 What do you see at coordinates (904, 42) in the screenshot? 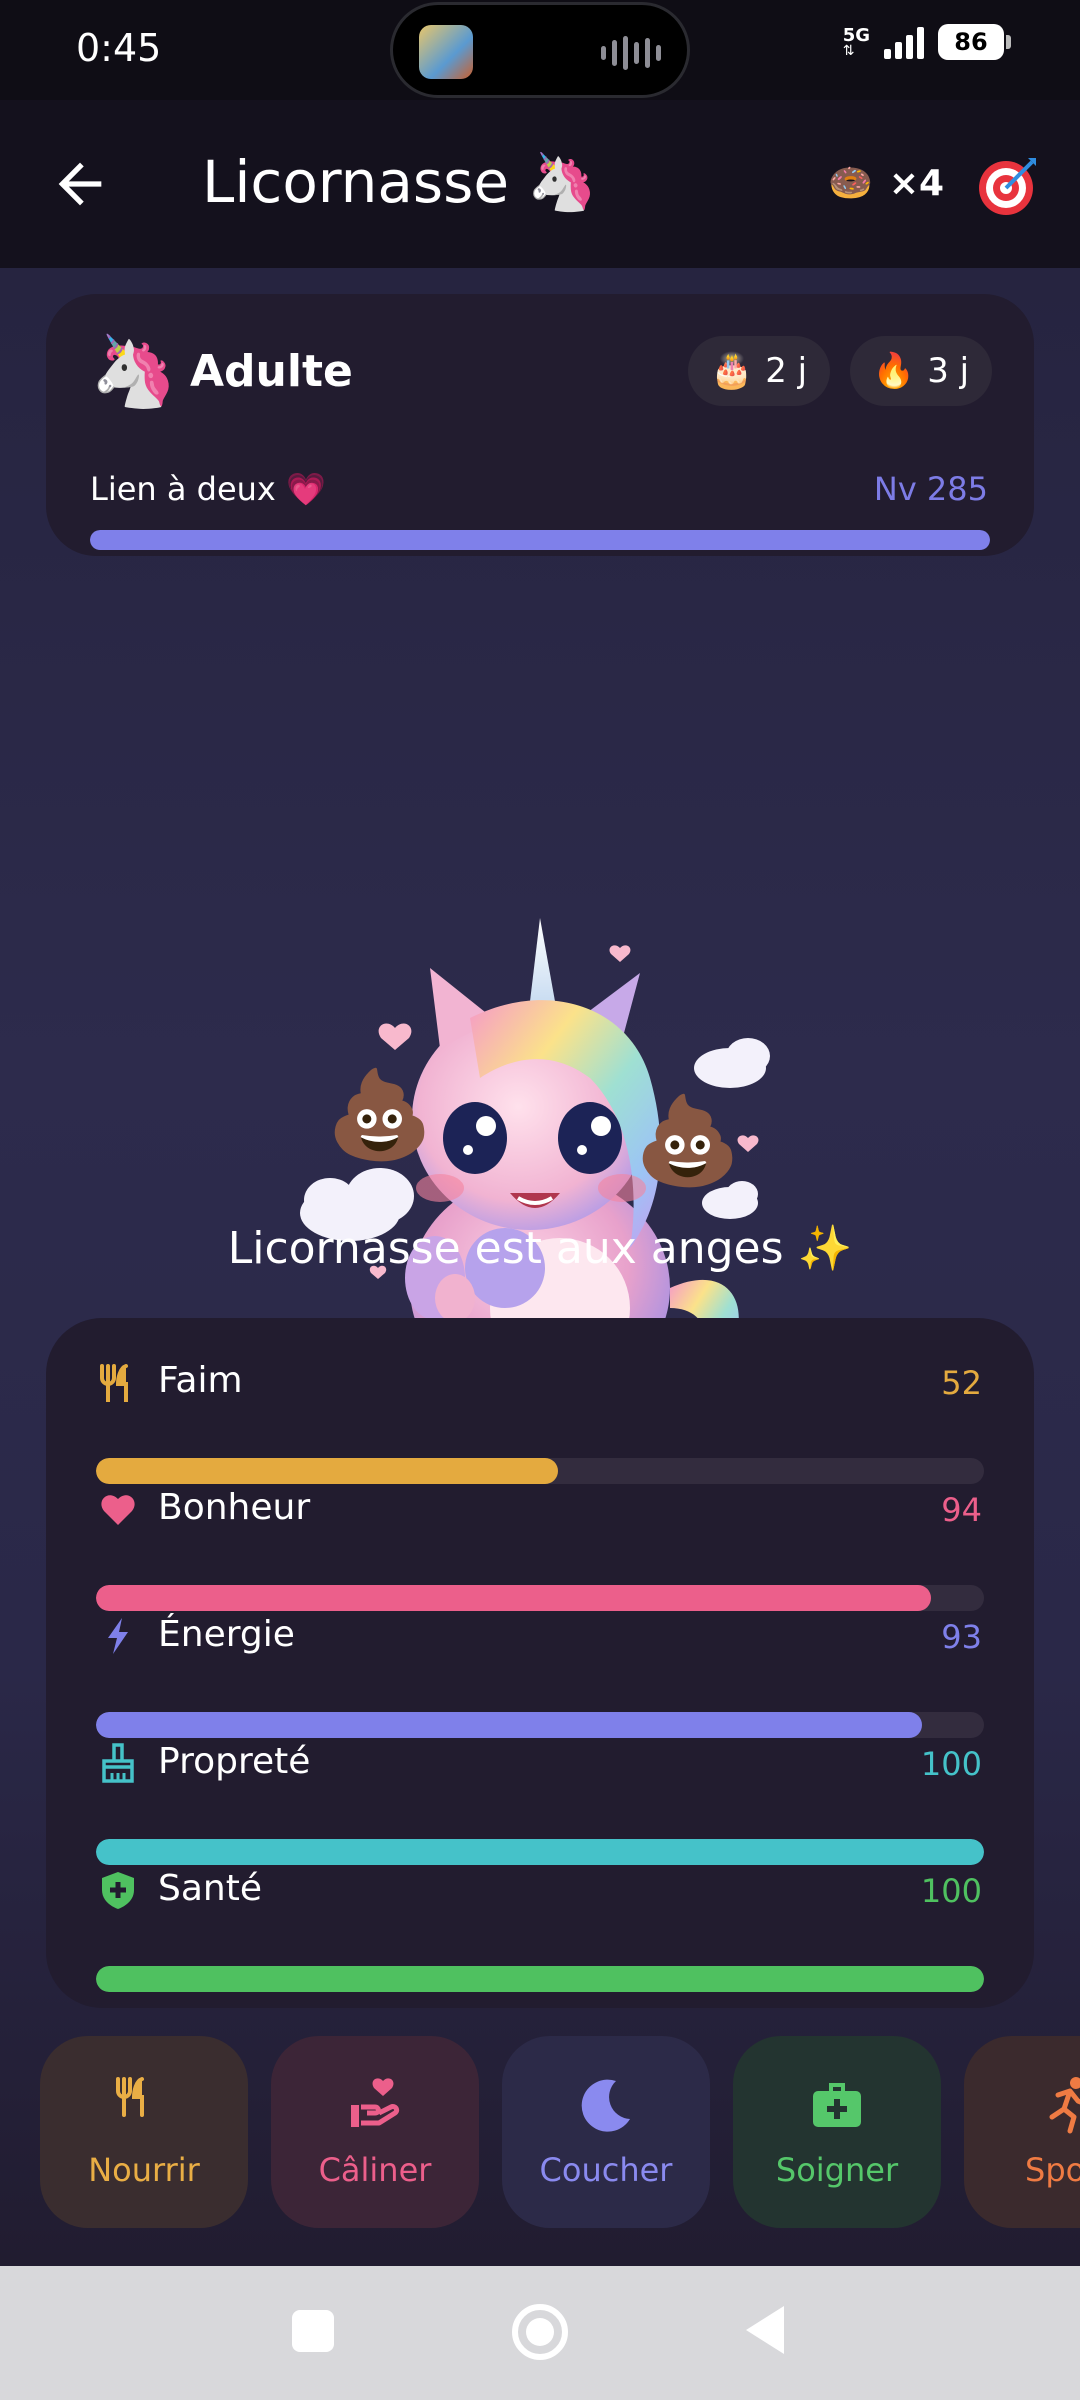
I see `signal-icon` at bounding box center [904, 42].